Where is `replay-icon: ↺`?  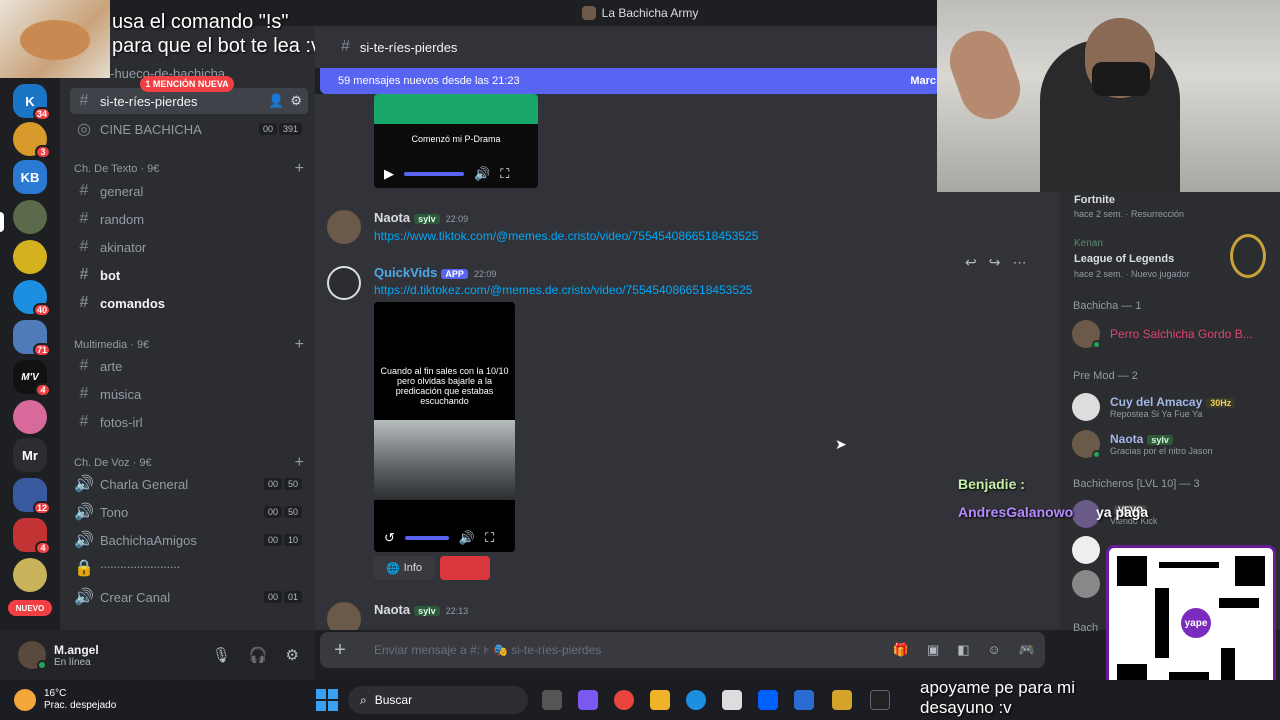 replay-icon: ↺ is located at coordinates (389, 538).